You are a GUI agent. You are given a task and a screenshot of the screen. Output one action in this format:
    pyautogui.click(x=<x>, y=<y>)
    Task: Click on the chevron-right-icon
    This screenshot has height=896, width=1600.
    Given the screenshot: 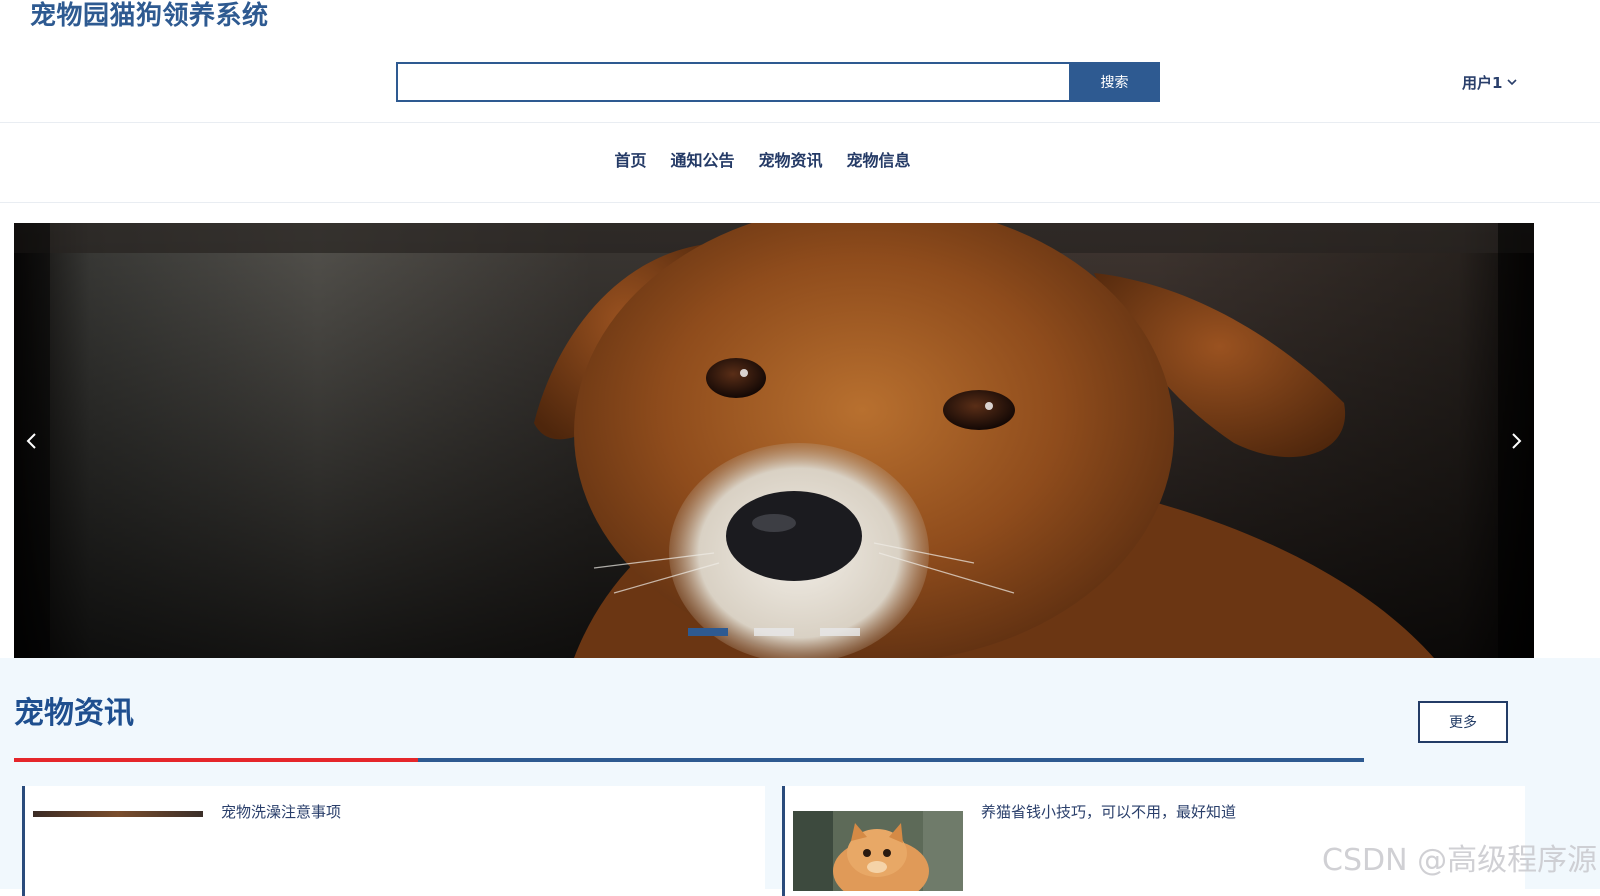 What is the action you would take?
    pyautogui.click(x=1517, y=441)
    